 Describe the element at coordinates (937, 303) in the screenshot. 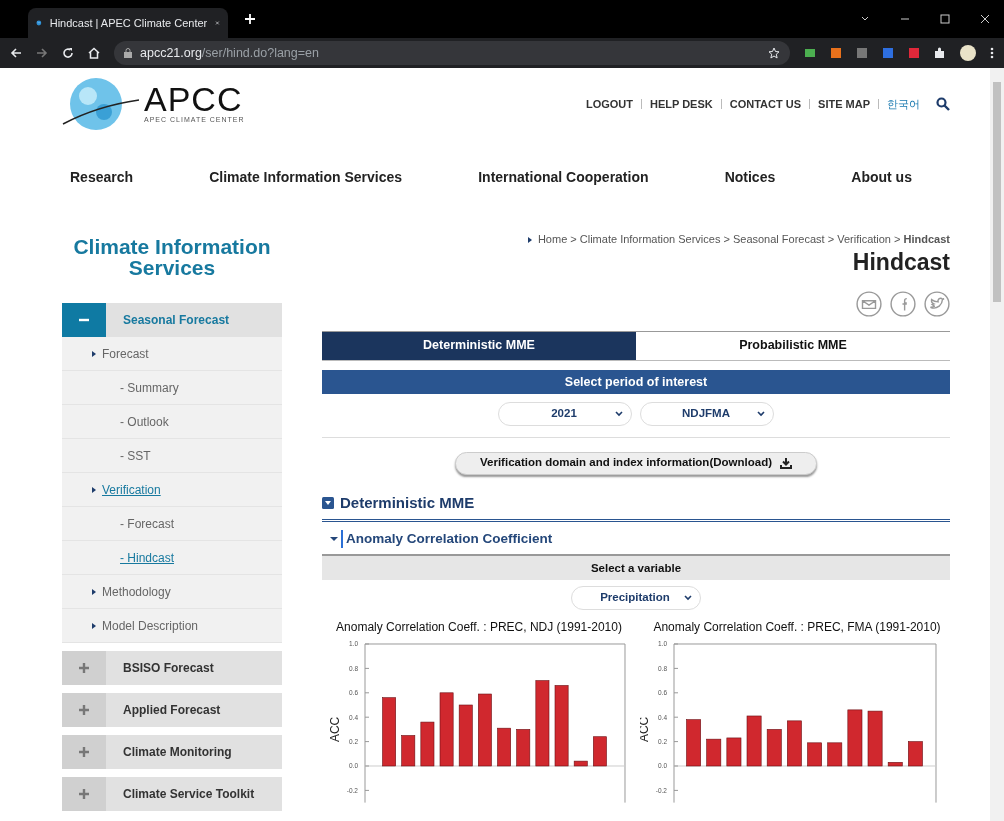

I see `bird-icon` at that location.